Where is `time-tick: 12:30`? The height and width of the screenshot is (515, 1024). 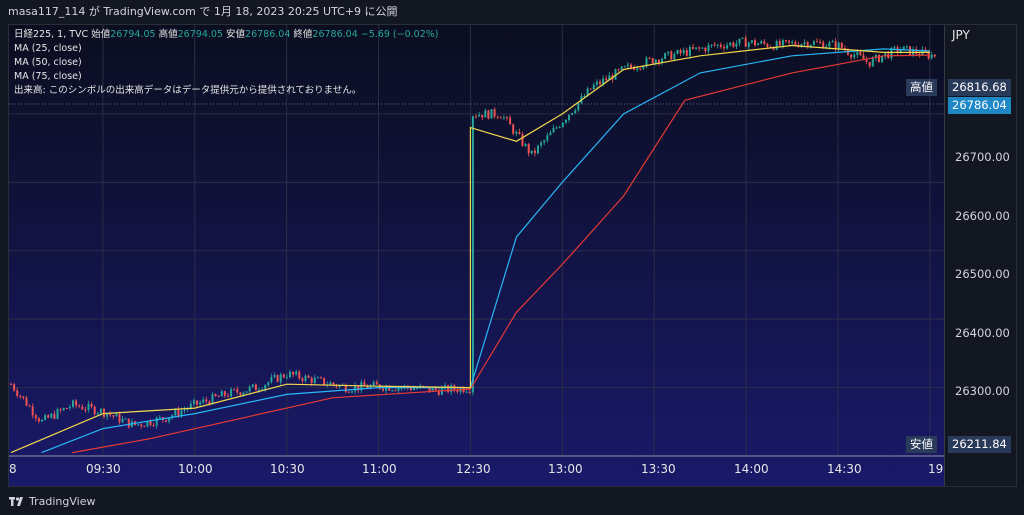 time-tick: 12:30 is located at coordinates (473, 469).